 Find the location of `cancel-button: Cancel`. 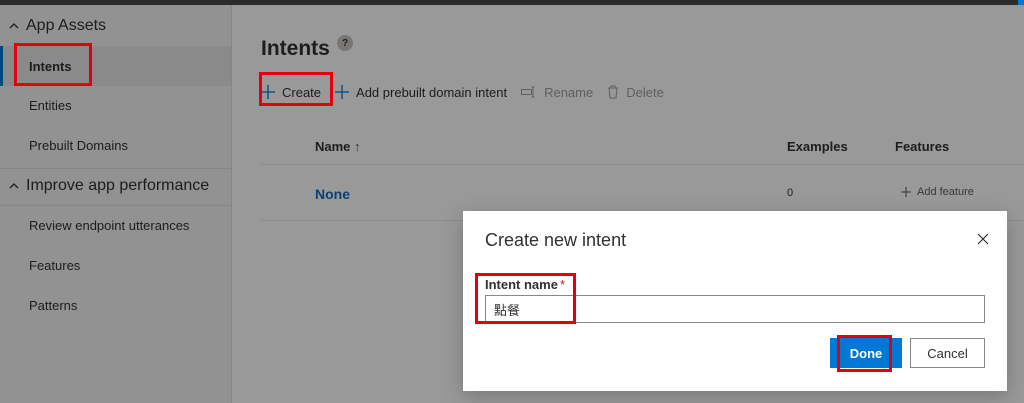

cancel-button: Cancel is located at coordinates (947, 353).